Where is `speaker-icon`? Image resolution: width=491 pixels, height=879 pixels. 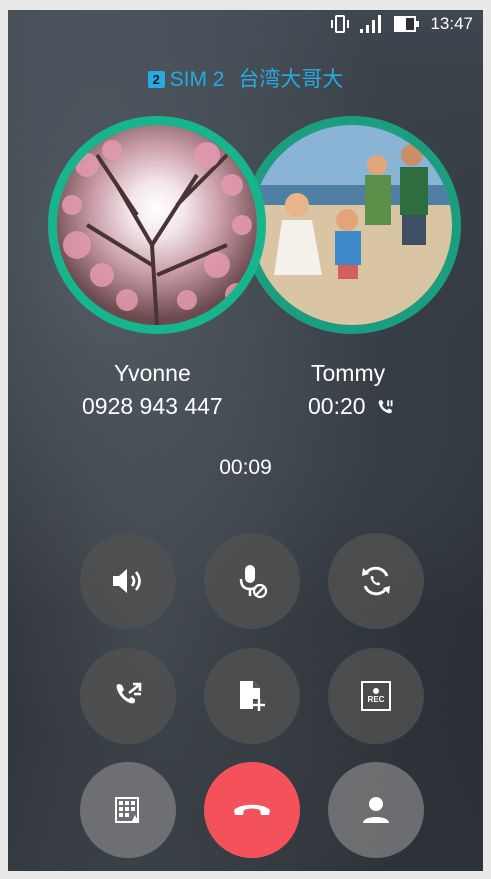 speaker-icon is located at coordinates (128, 581).